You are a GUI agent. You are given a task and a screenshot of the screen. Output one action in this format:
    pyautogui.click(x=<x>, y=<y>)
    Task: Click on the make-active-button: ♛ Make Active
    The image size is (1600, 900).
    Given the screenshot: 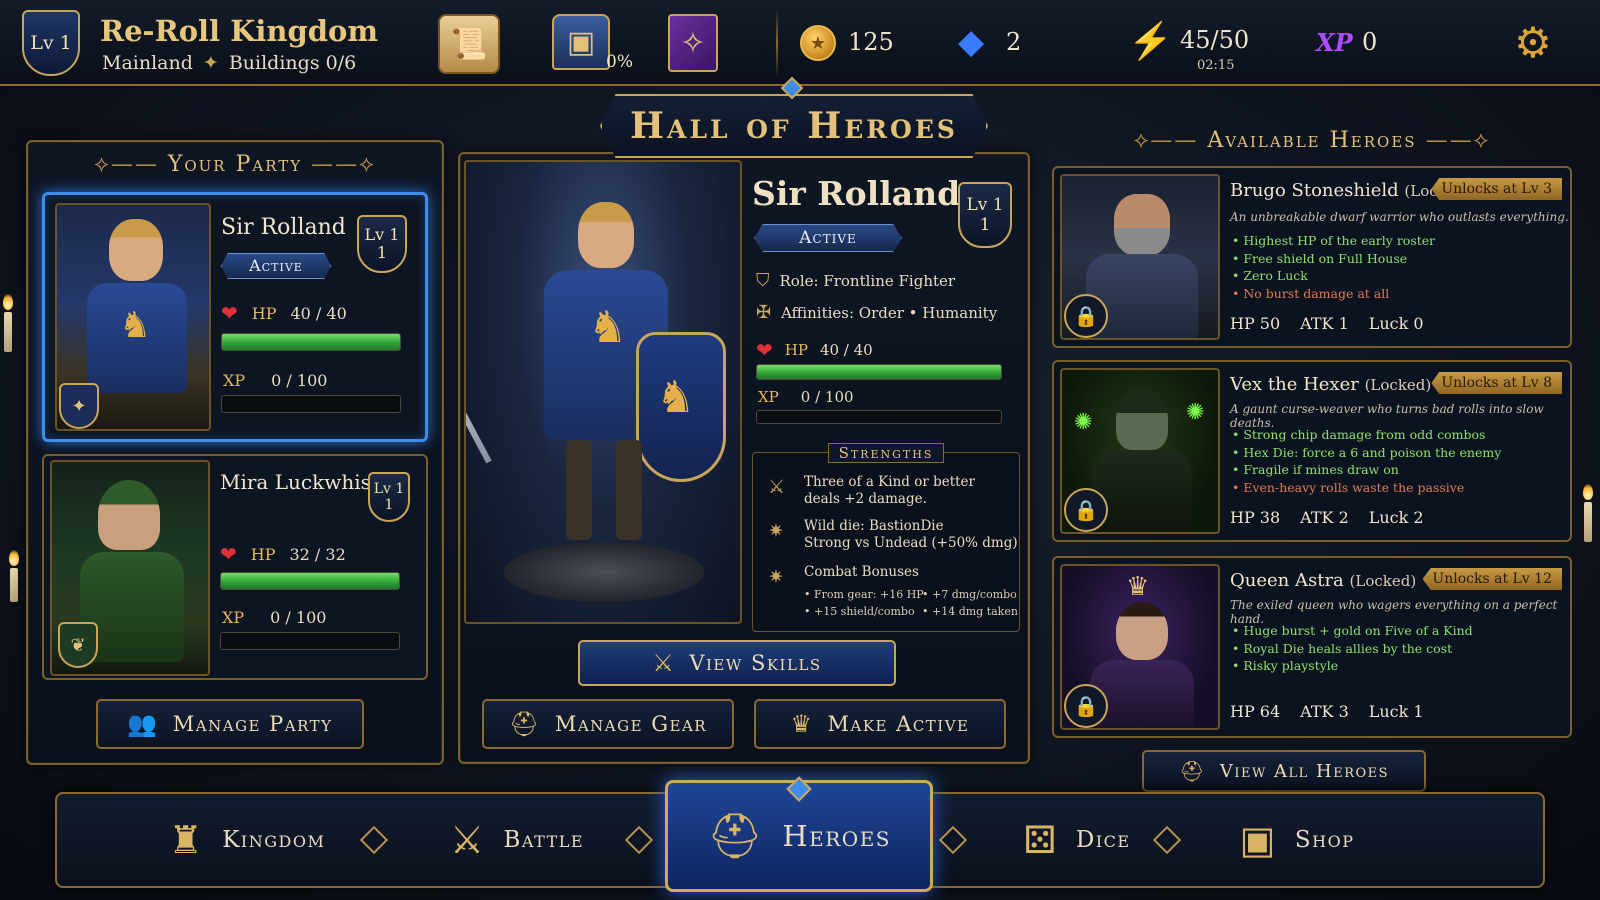 What is the action you would take?
    pyautogui.click(x=880, y=724)
    